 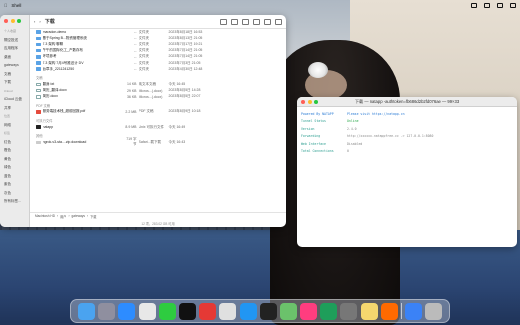 I want to click on wifi-icon, so click(x=474, y=5).